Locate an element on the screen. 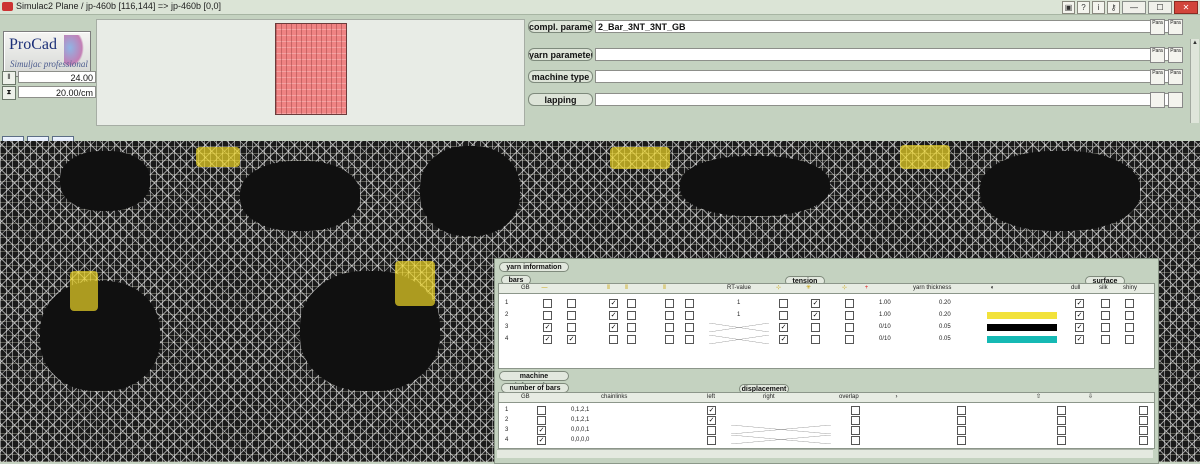  course-density-input: 20.00/cm is located at coordinates (57, 92).